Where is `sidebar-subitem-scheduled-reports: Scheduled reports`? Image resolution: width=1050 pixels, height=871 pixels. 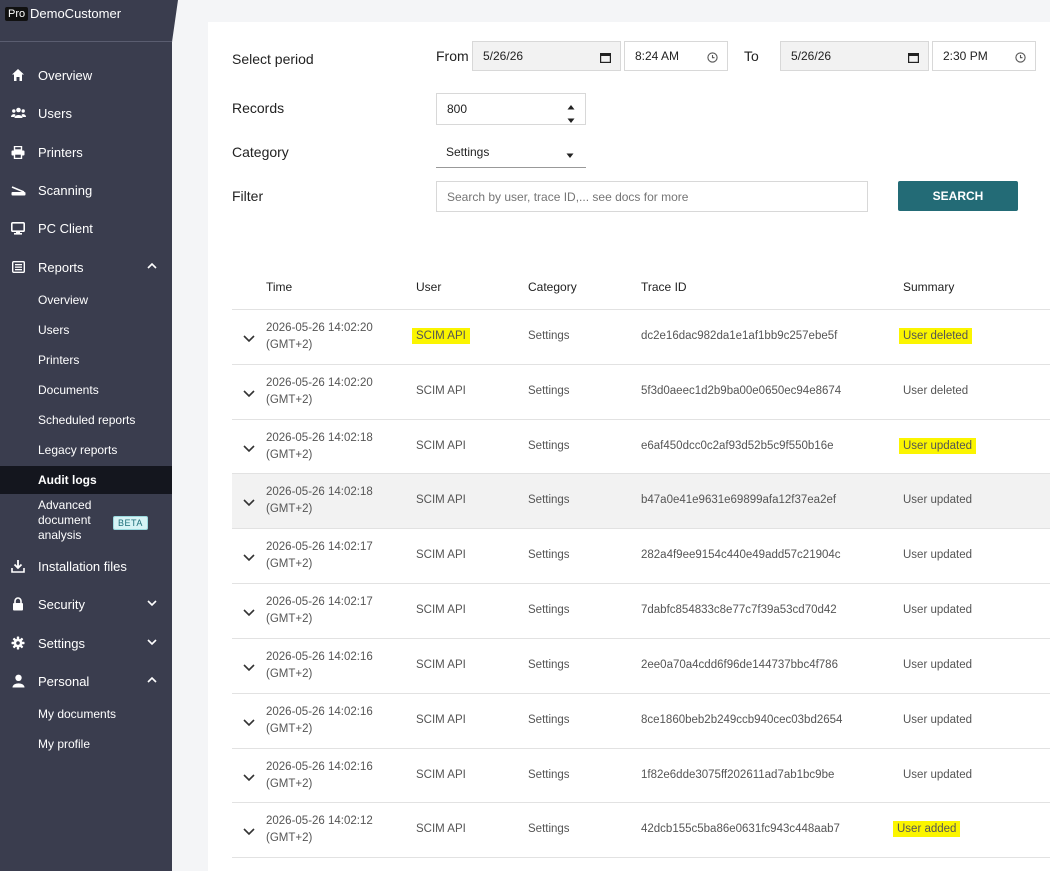
sidebar-subitem-scheduled-reports: Scheduled reports is located at coordinates (86, 420).